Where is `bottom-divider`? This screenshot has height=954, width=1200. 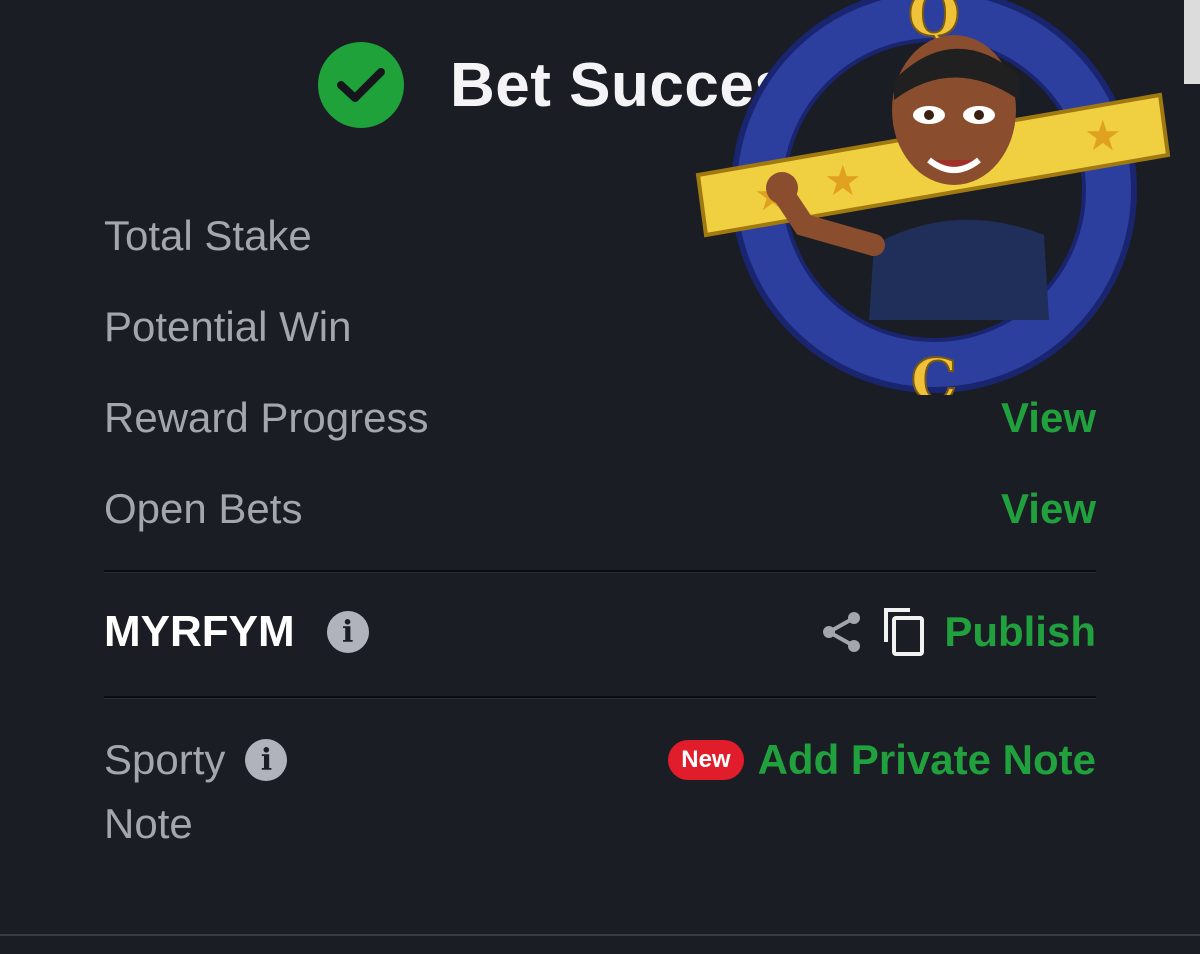
bottom-divider is located at coordinates (600, 935).